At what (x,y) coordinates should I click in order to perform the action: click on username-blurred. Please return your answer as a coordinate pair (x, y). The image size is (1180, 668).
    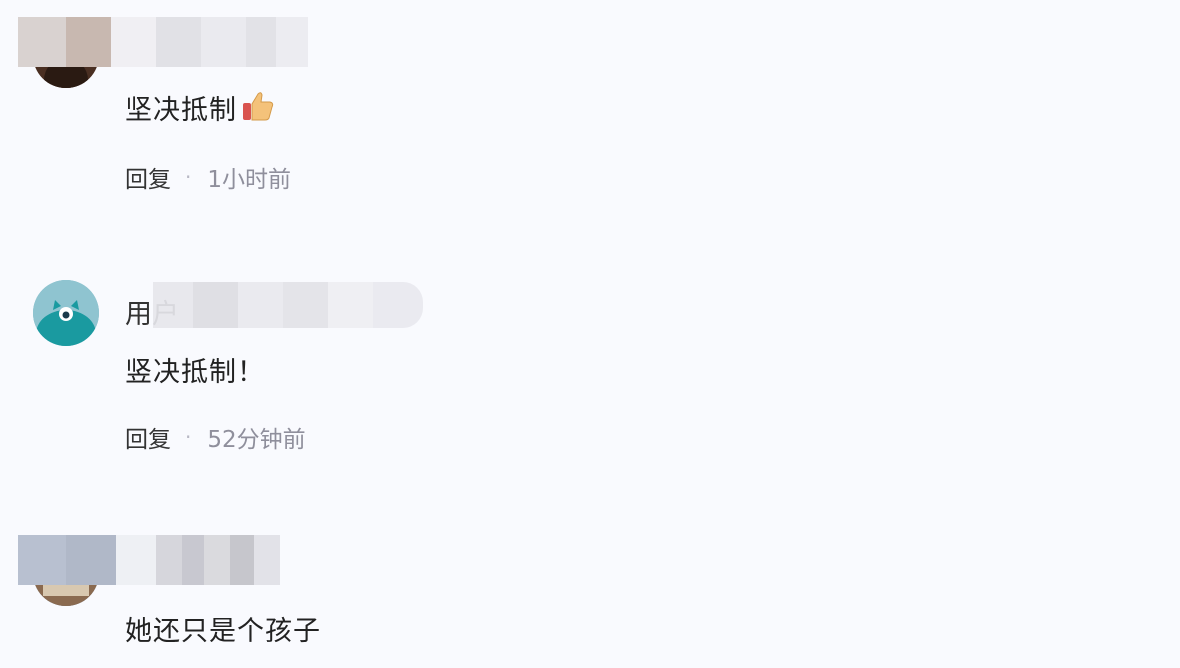
    Looking at the image, I should click on (149, 560).